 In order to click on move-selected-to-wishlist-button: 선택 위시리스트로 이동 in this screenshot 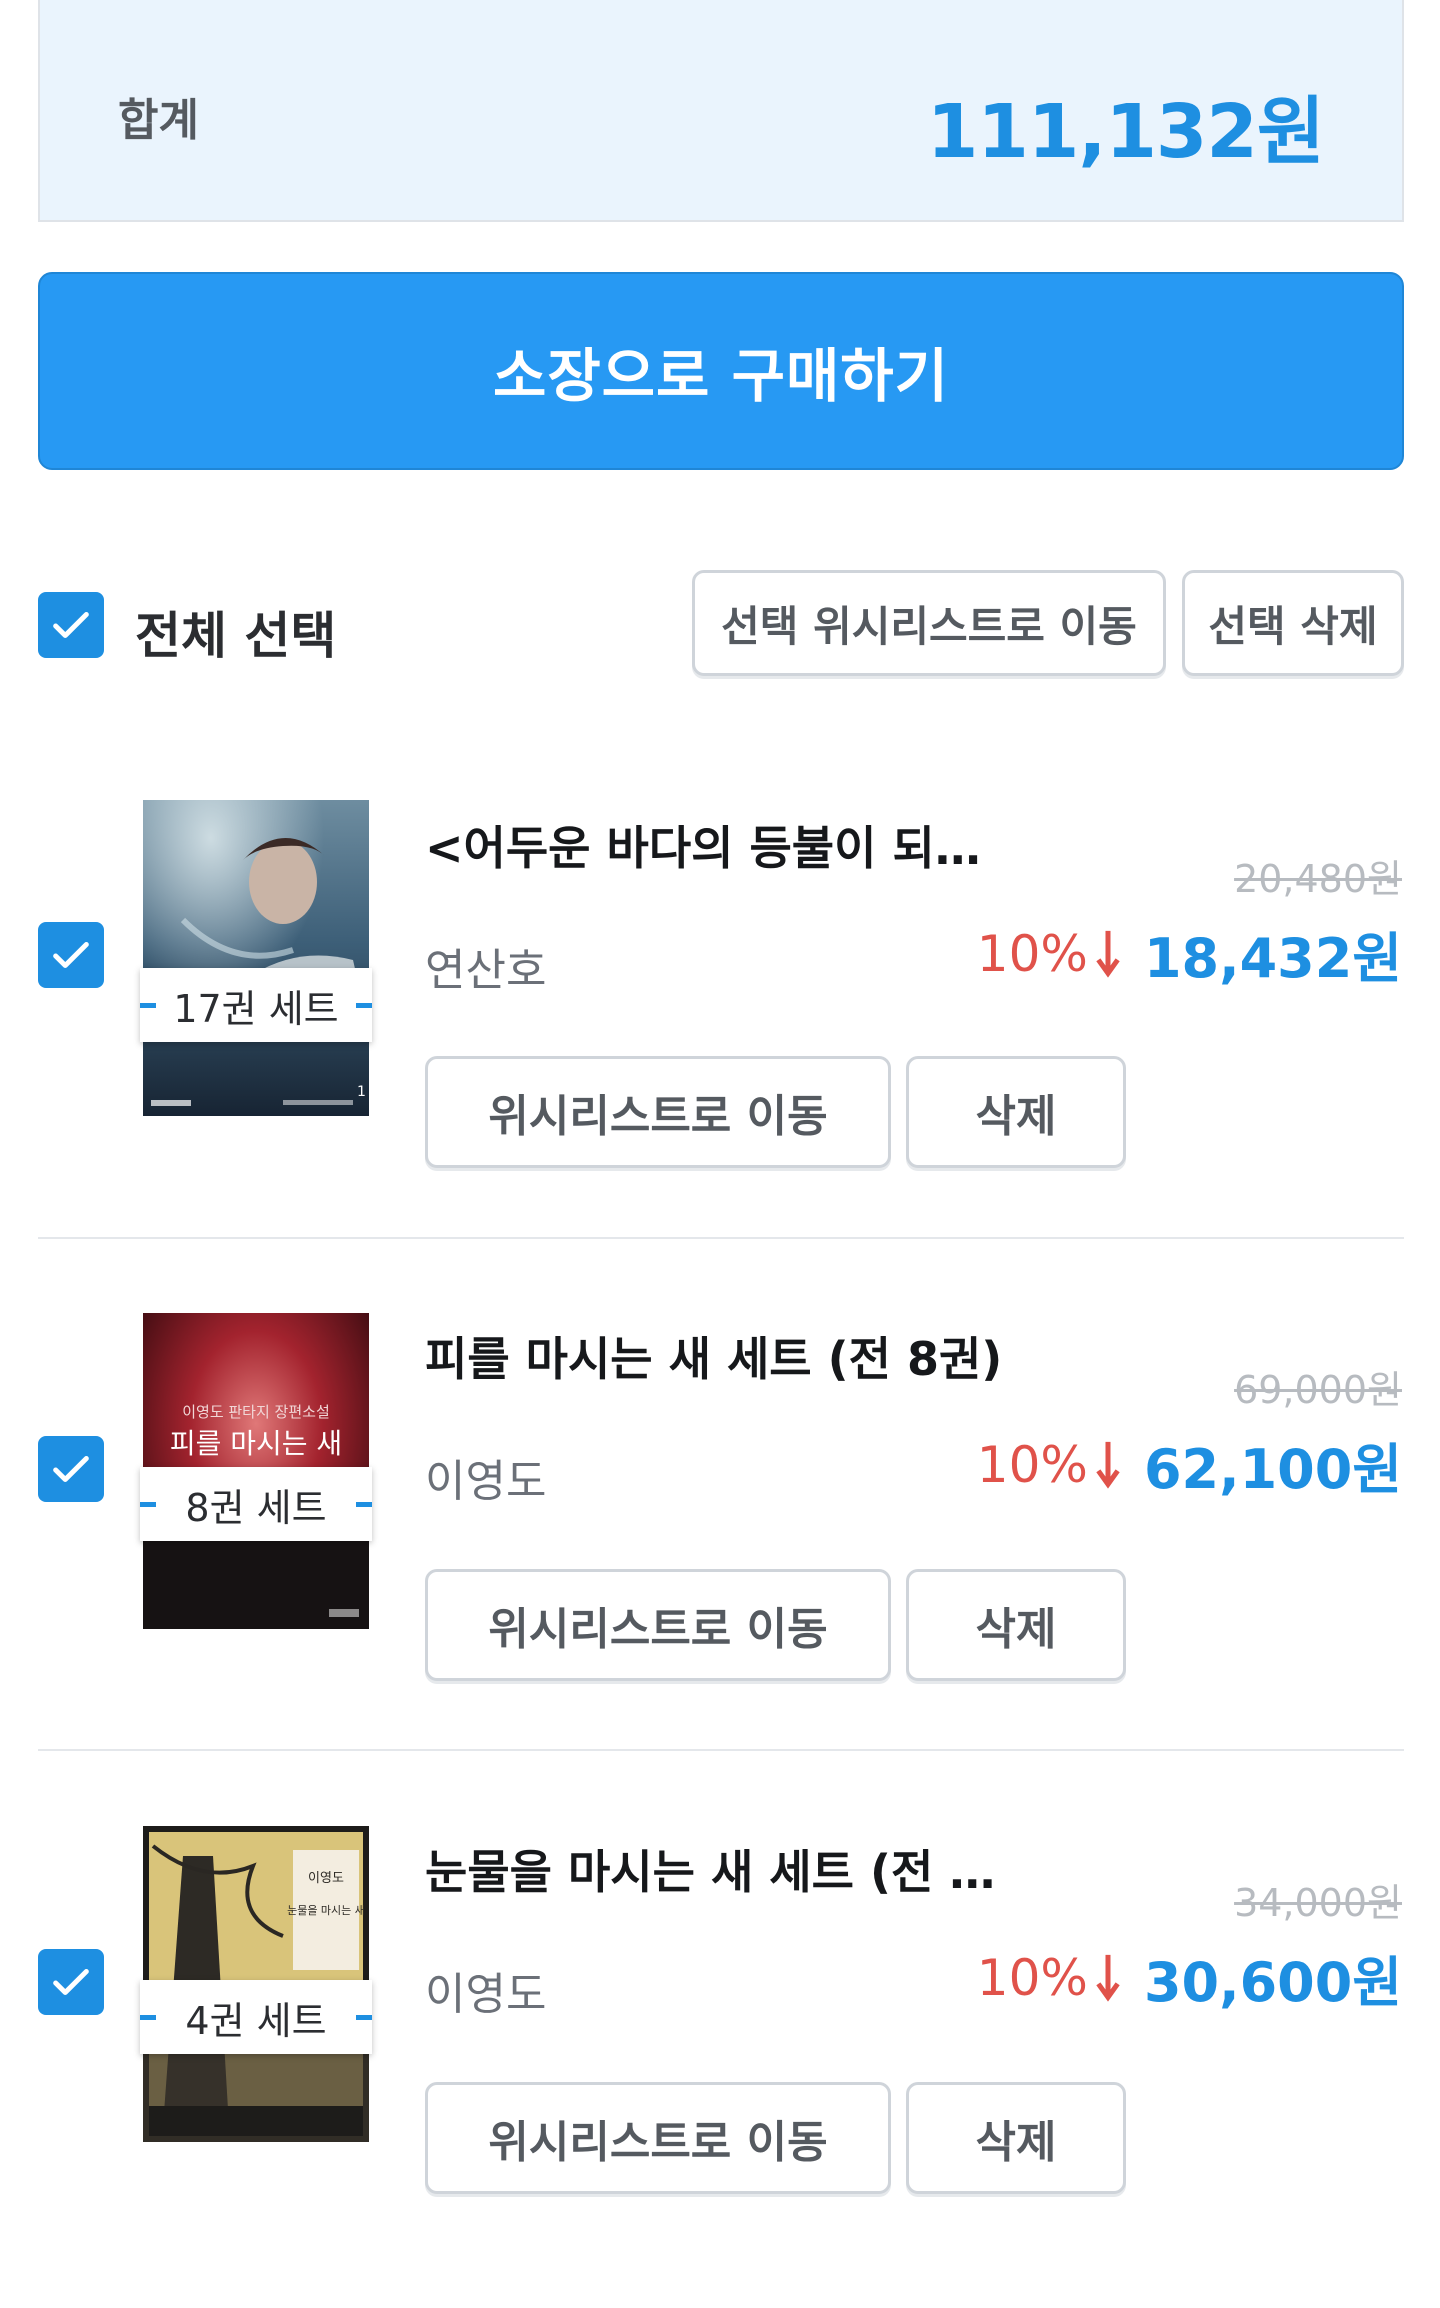, I will do `click(929, 623)`.